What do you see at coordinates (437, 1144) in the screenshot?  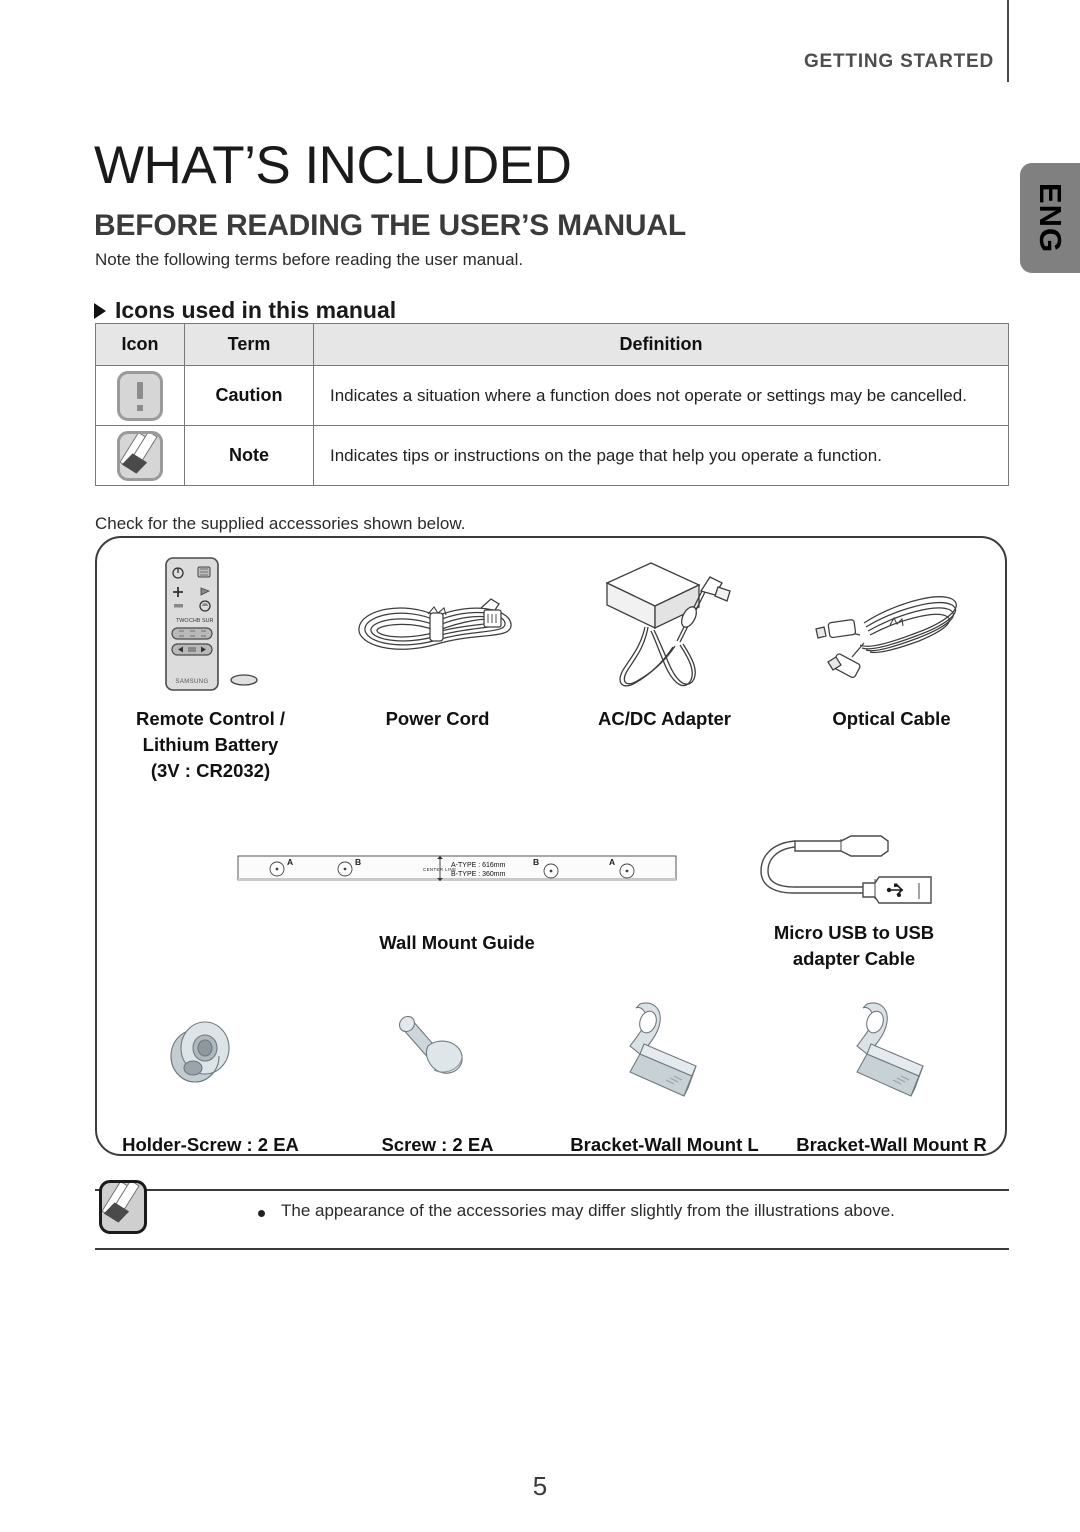 I see `accessory-label: Screw : 2 EA` at bounding box center [437, 1144].